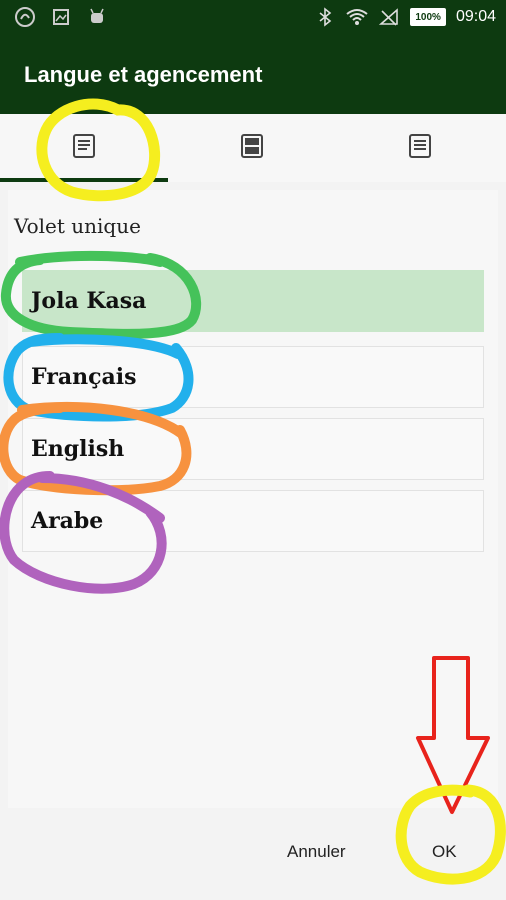  What do you see at coordinates (444, 852) in the screenshot?
I see `ok-button: OK` at bounding box center [444, 852].